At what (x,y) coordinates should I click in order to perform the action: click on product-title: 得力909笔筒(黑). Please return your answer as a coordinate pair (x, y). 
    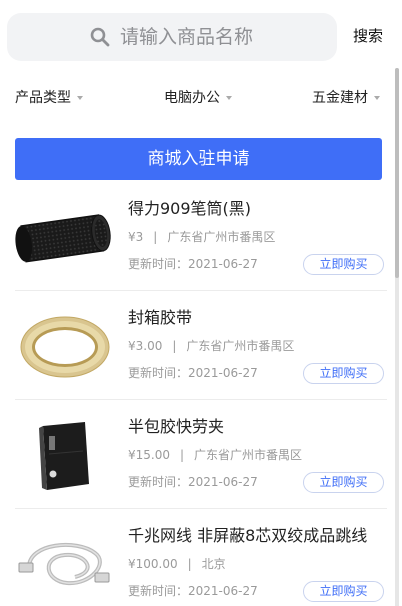
    Looking at the image, I should click on (189, 209).